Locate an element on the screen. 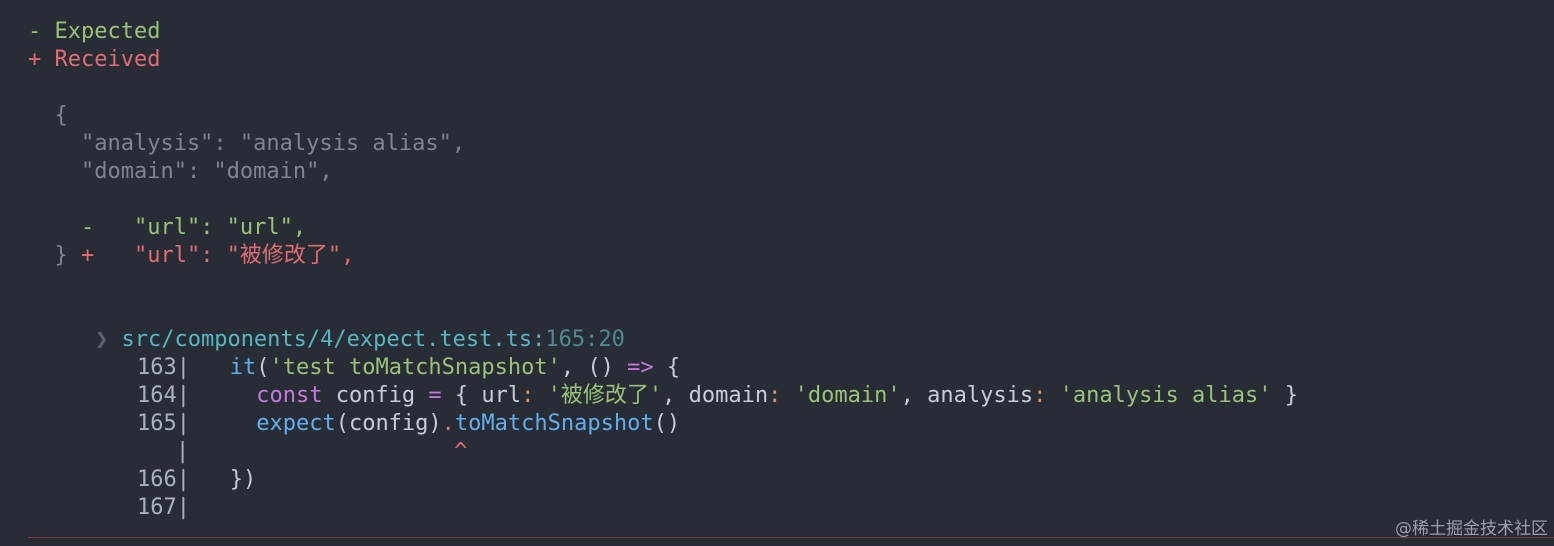 The width and height of the screenshot is (1554, 546). error-caret: ^ is located at coordinates (461, 451).